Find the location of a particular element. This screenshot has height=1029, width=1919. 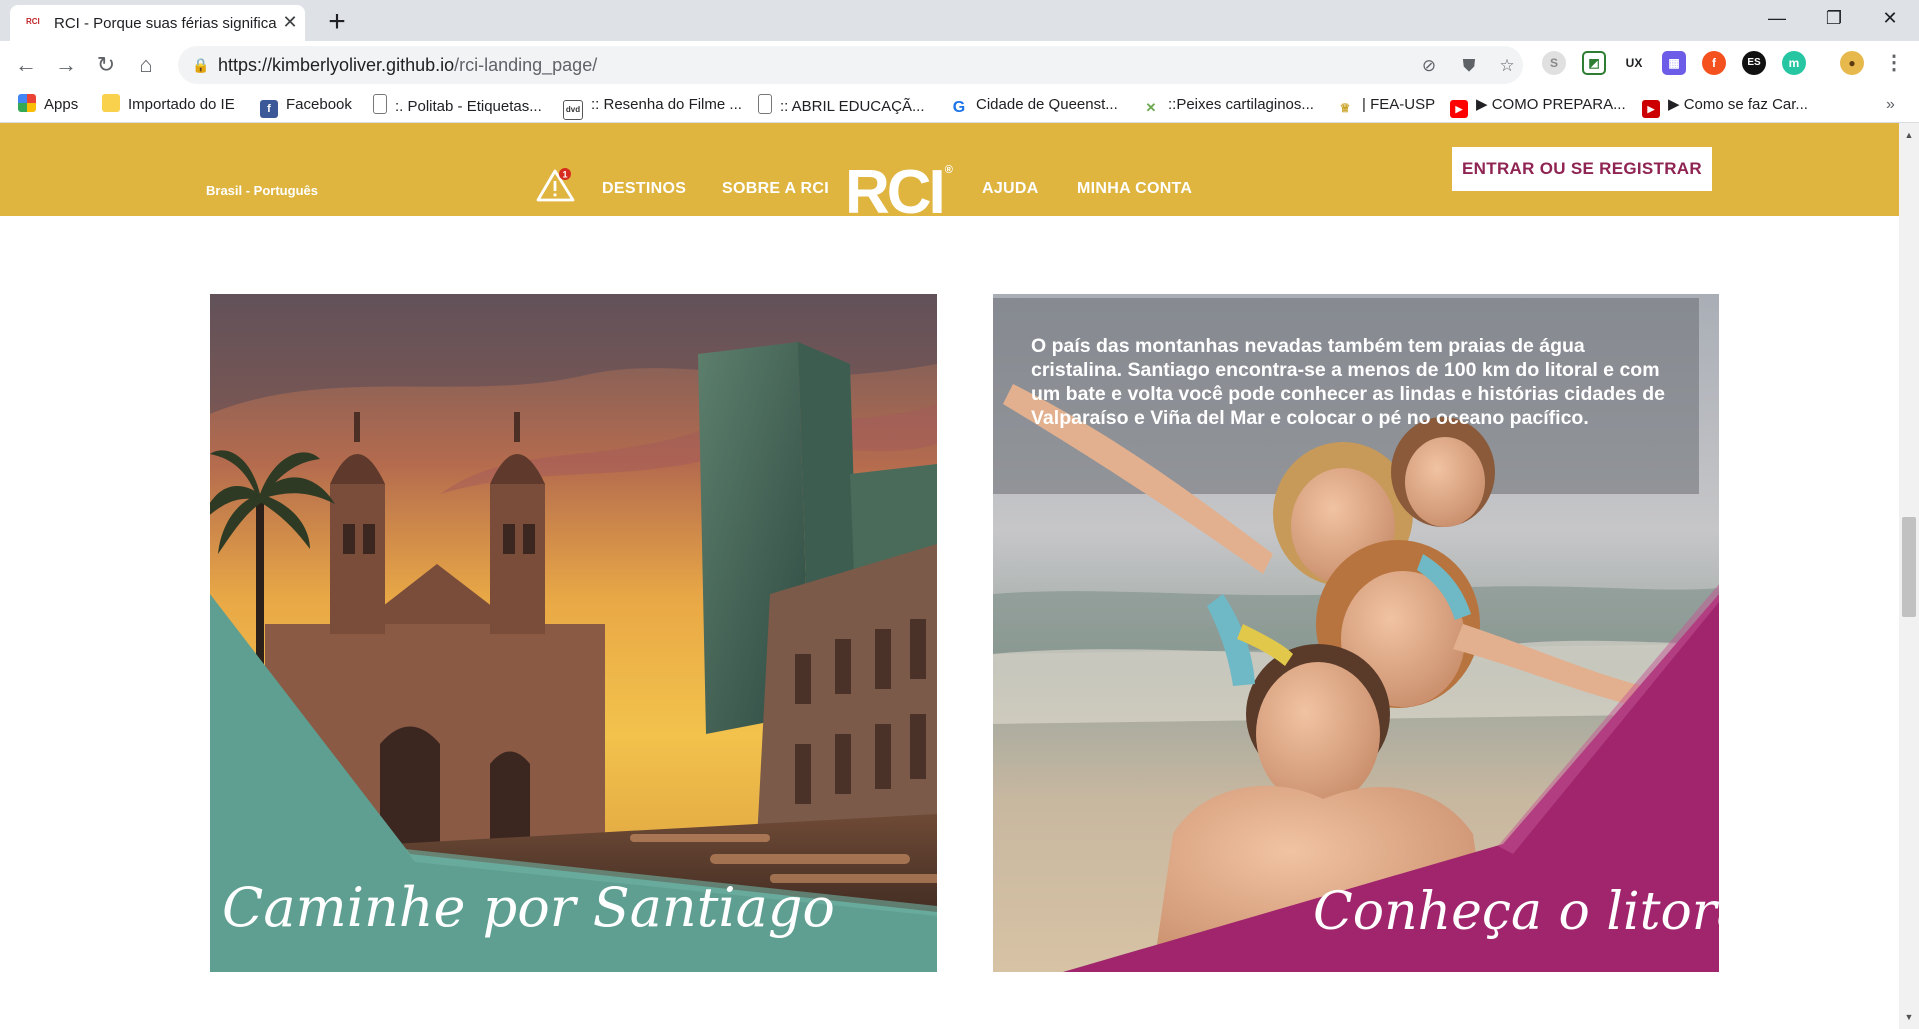

forward-arrow-icon: → is located at coordinates (66, 65).